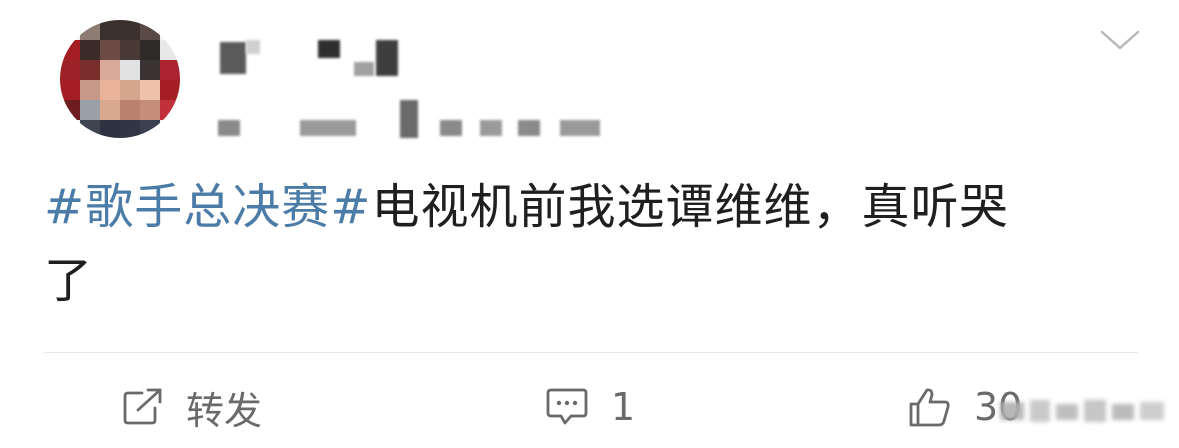 Image resolution: width=1179 pixels, height=448 pixels. What do you see at coordinates (207, 207) in the screenshot?
I see `topic-link: #歌手总决赛#` at bounding box center [207, 207].